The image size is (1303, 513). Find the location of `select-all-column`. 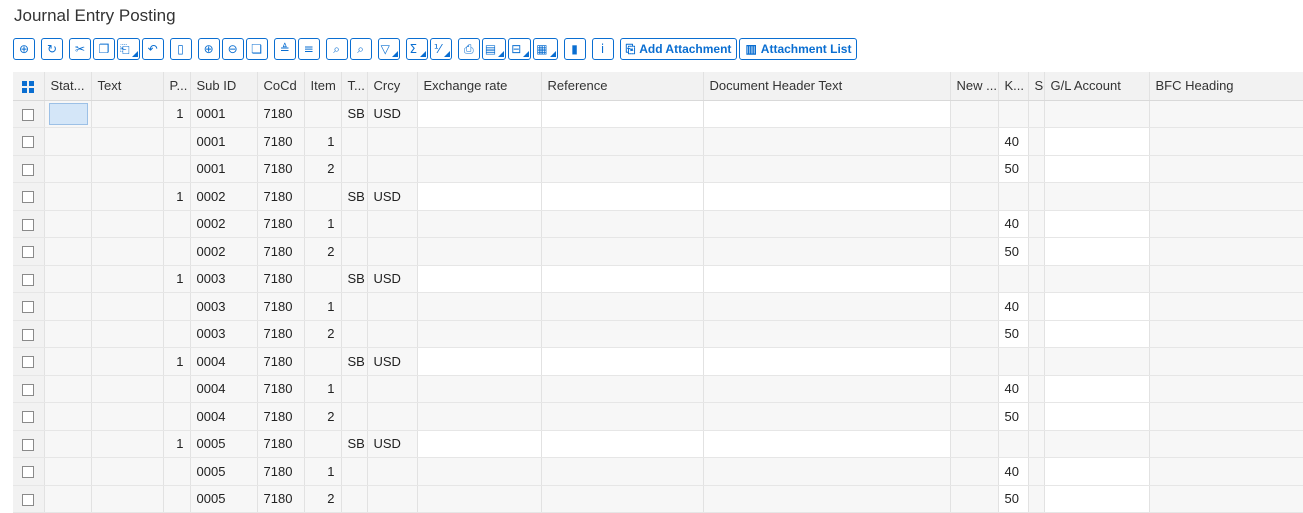

select-all-column is located at coordinates (29, 86).